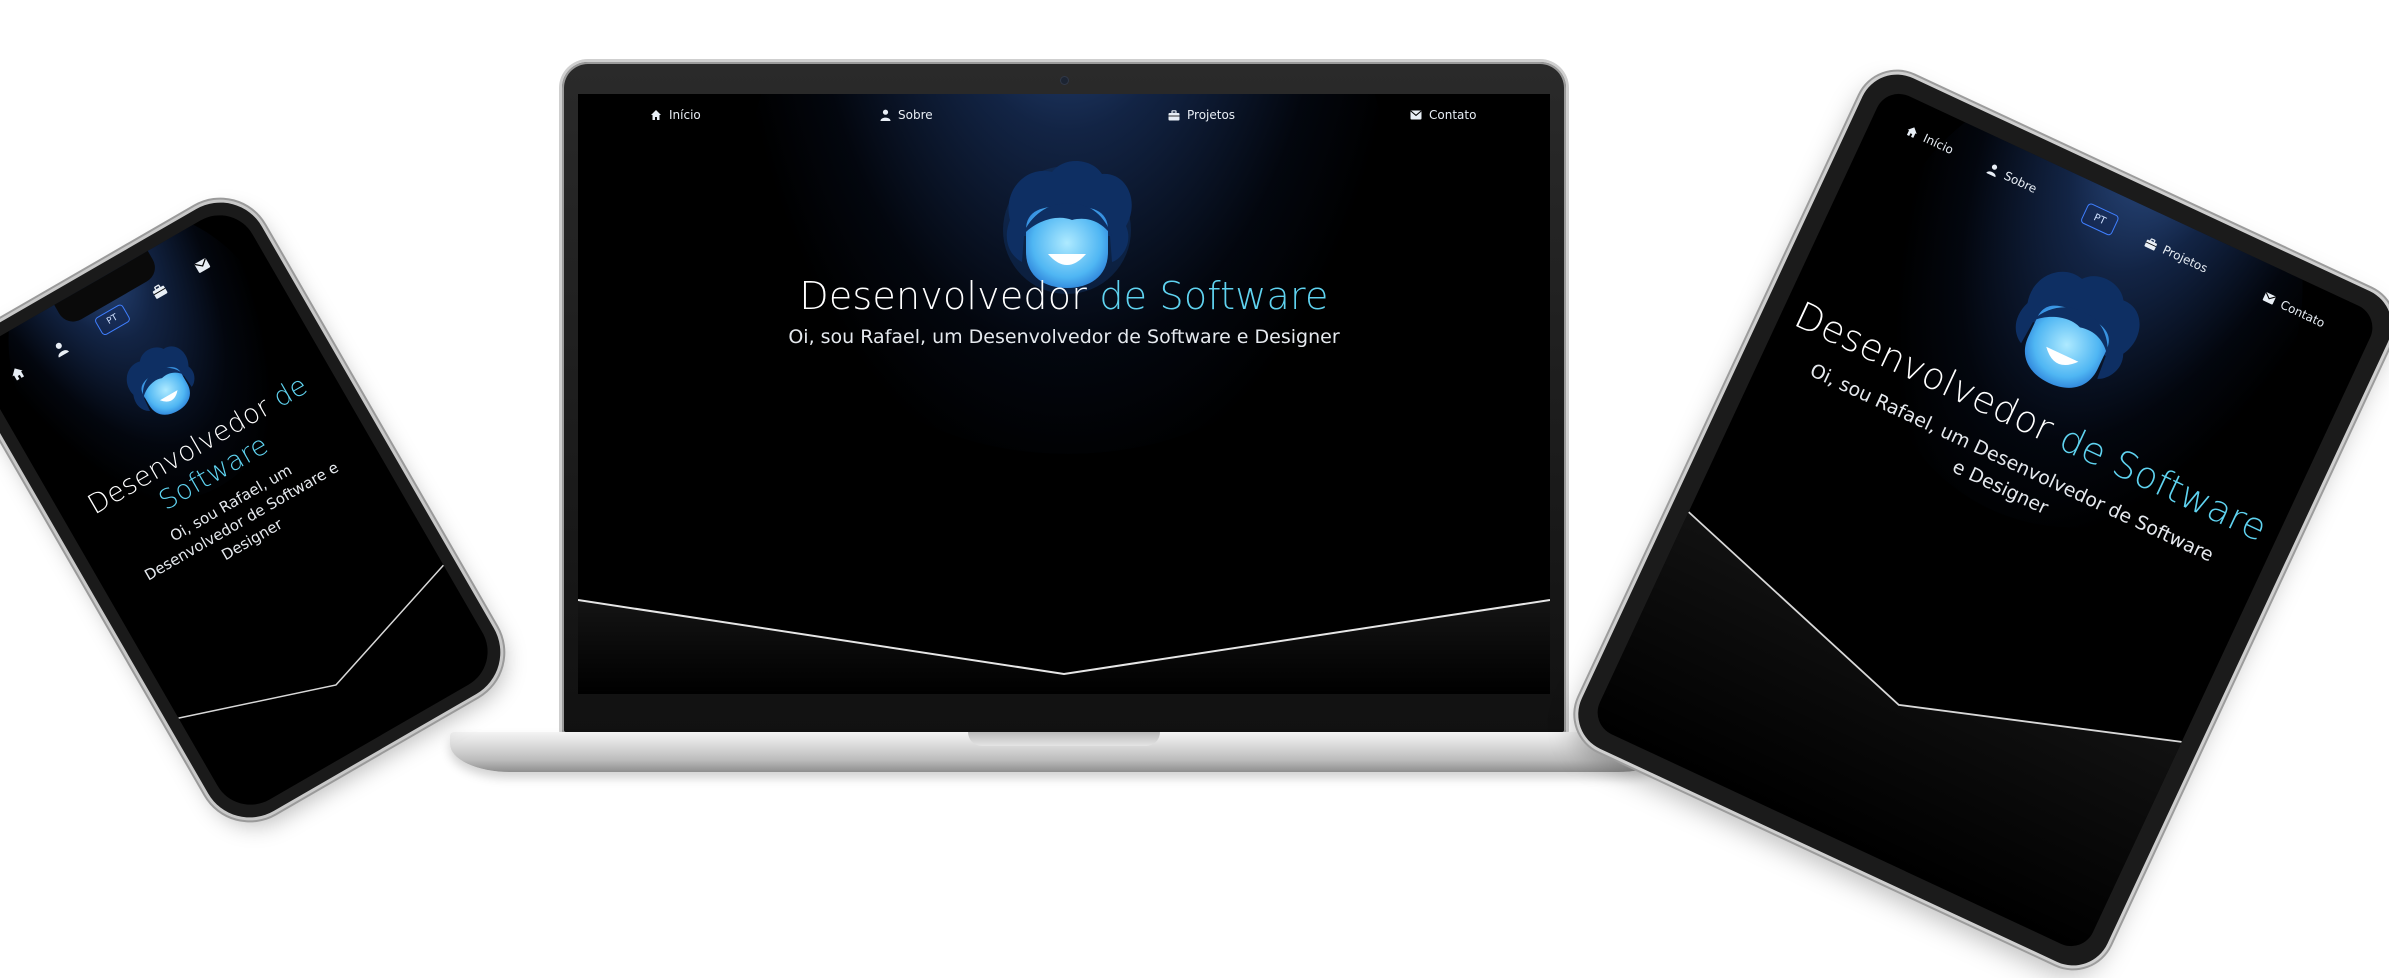  What do you see at coordinates (1064, 80) in the screenshot?
I see `laptop-camera` at bounding box center [1064, 80].